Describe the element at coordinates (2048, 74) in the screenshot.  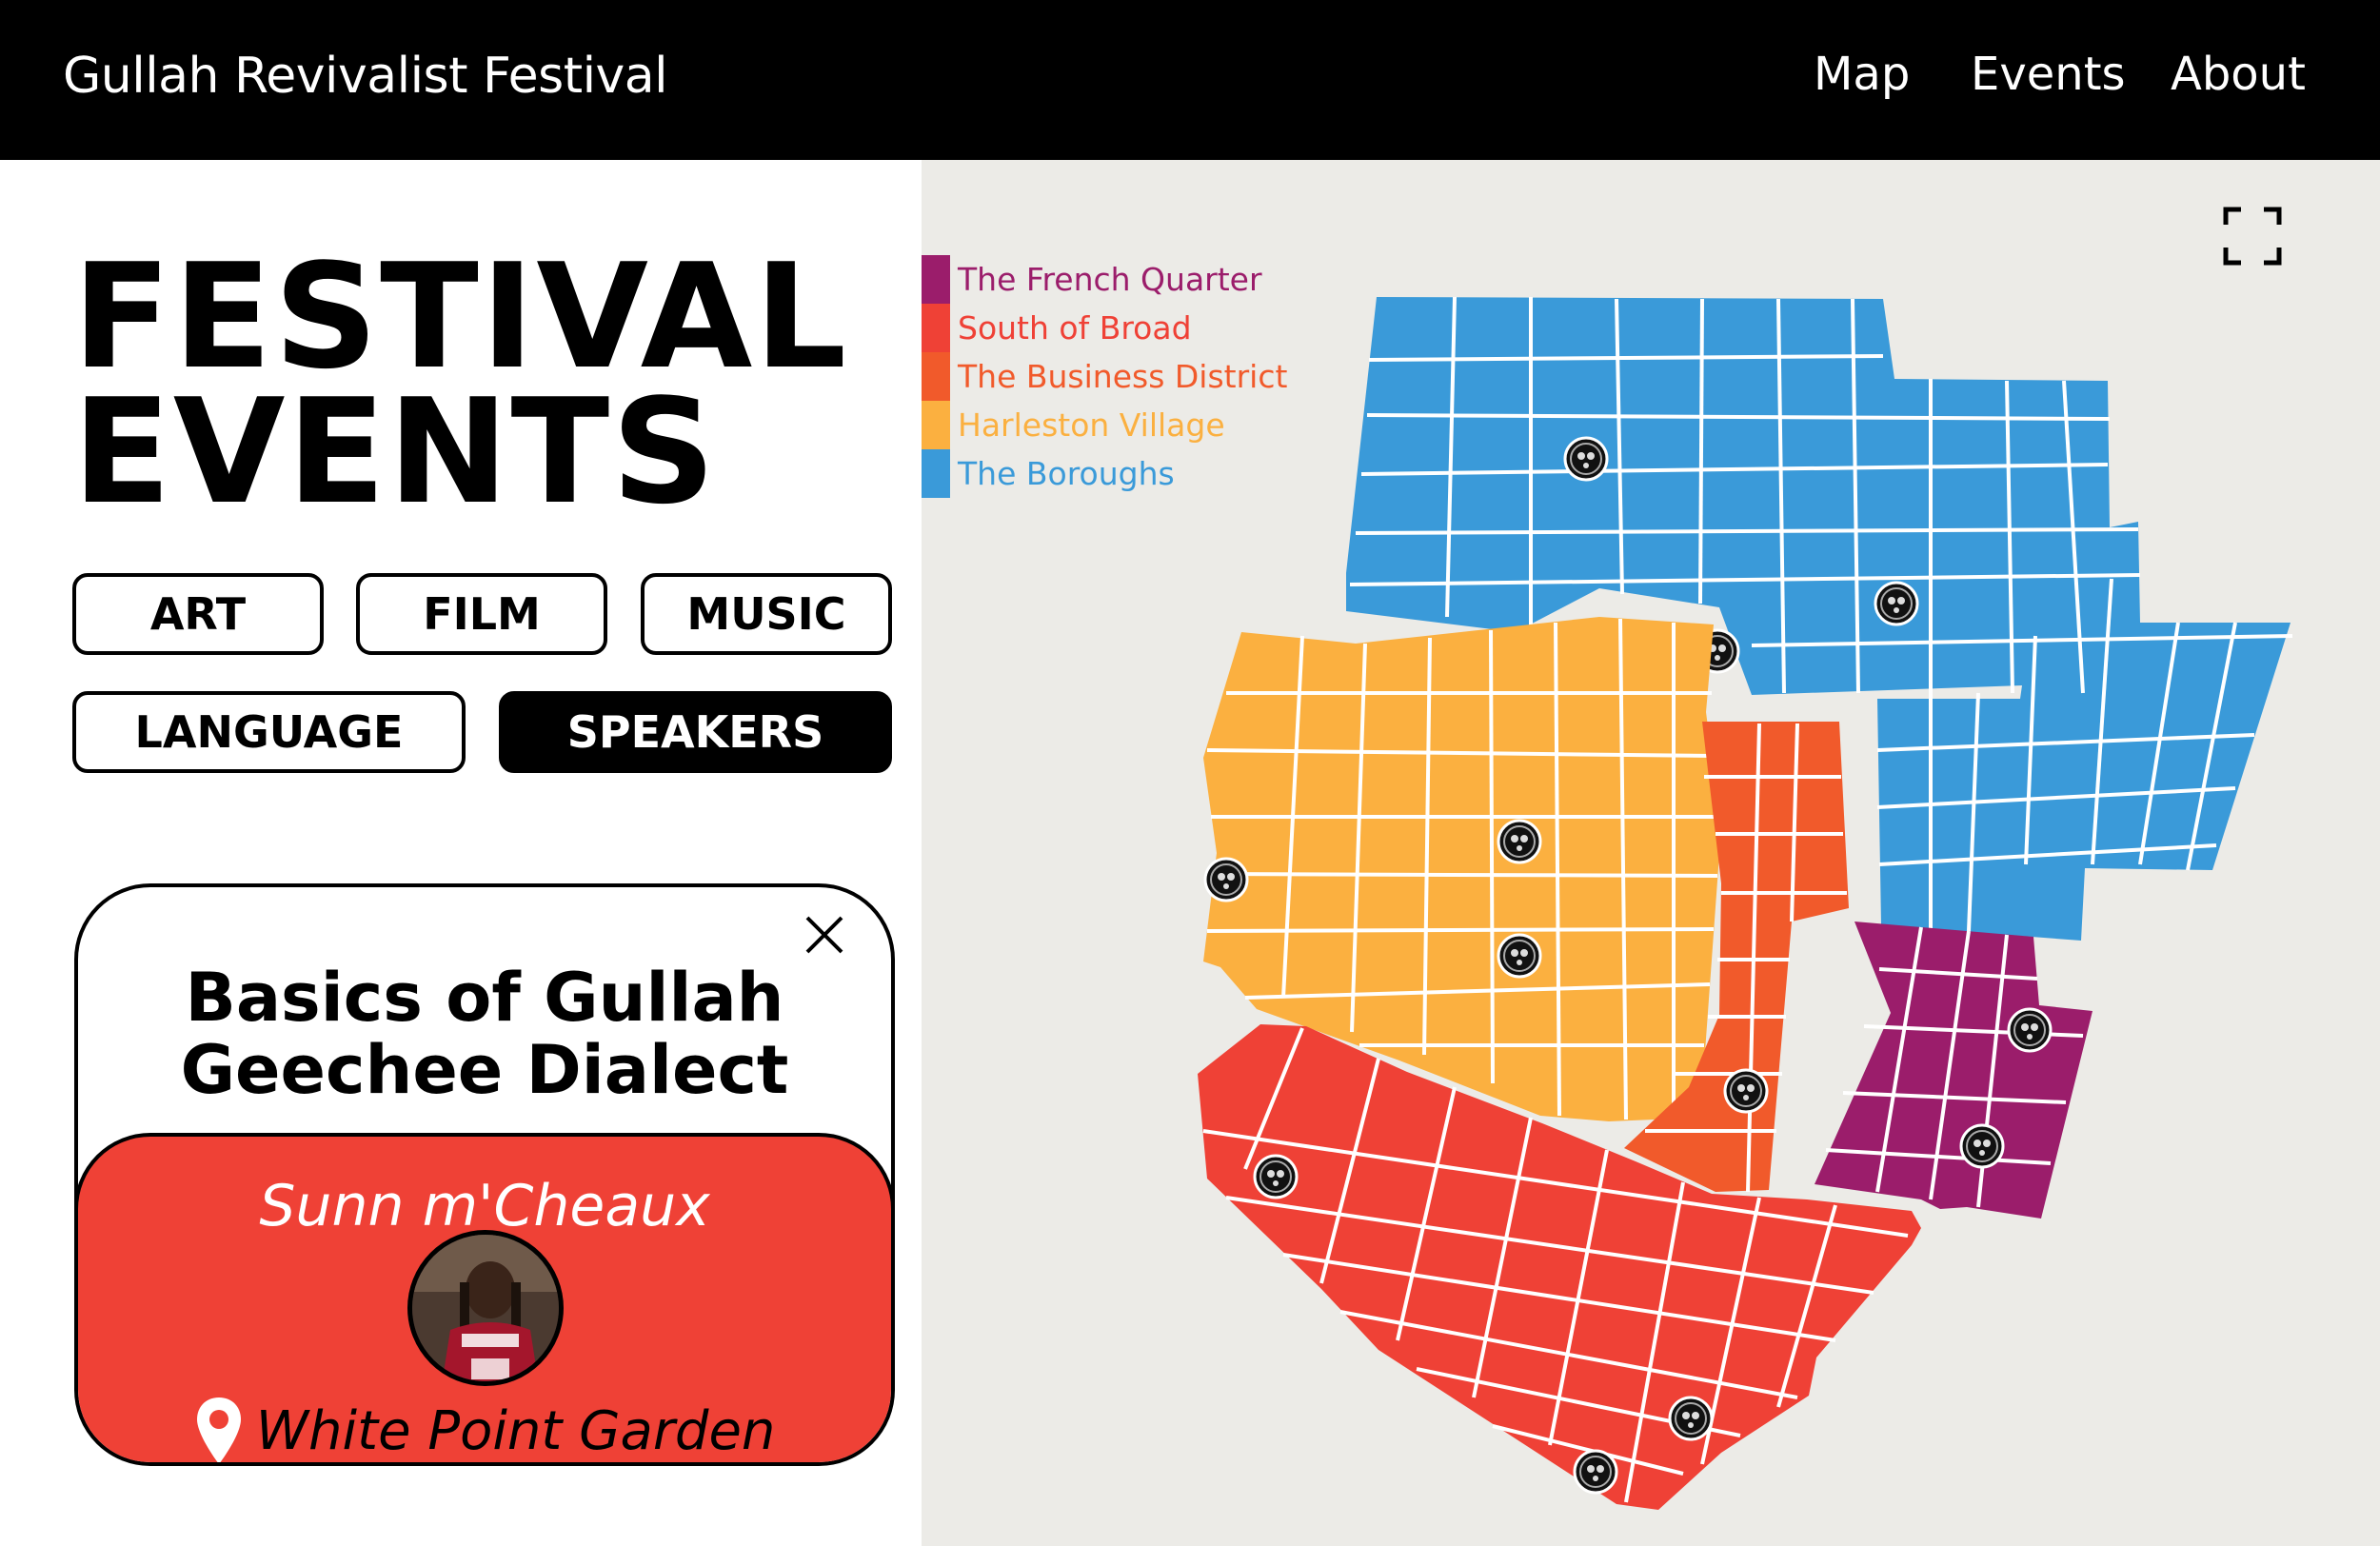
I see `nav-link-events: Events` at that location.